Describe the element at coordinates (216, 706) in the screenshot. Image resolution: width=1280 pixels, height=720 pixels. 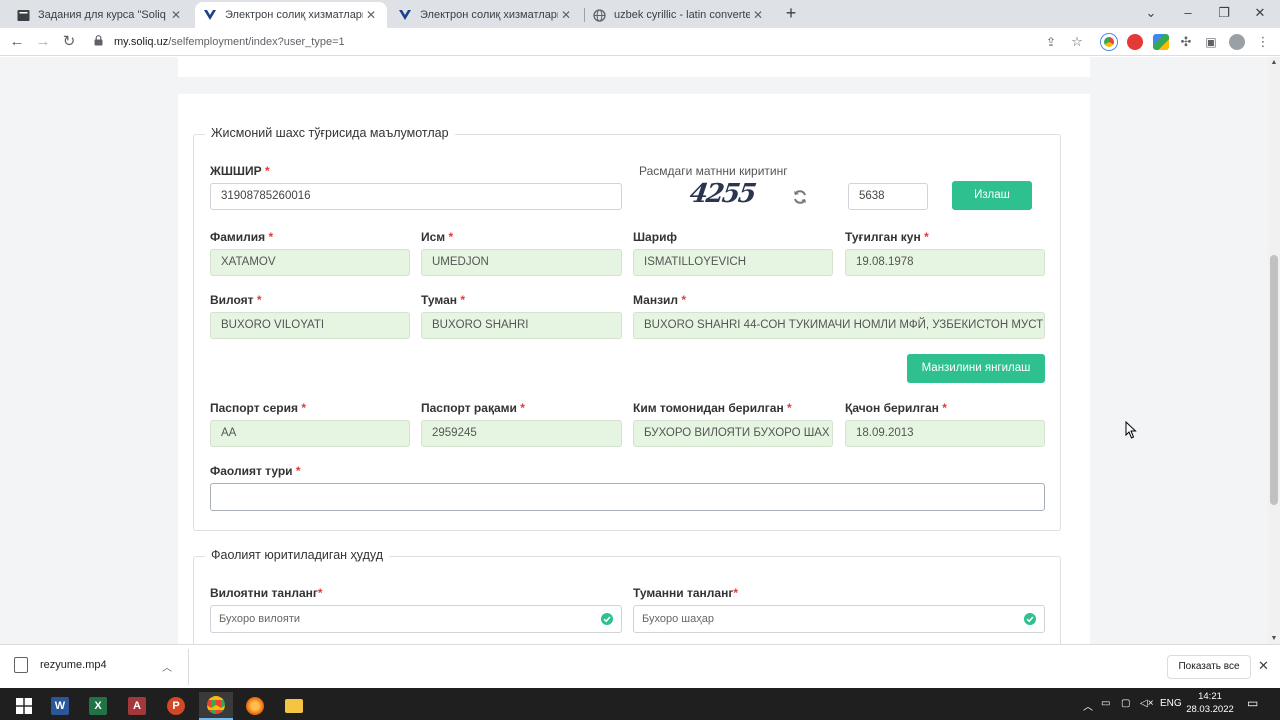
I see `chrome-icon` at that location.